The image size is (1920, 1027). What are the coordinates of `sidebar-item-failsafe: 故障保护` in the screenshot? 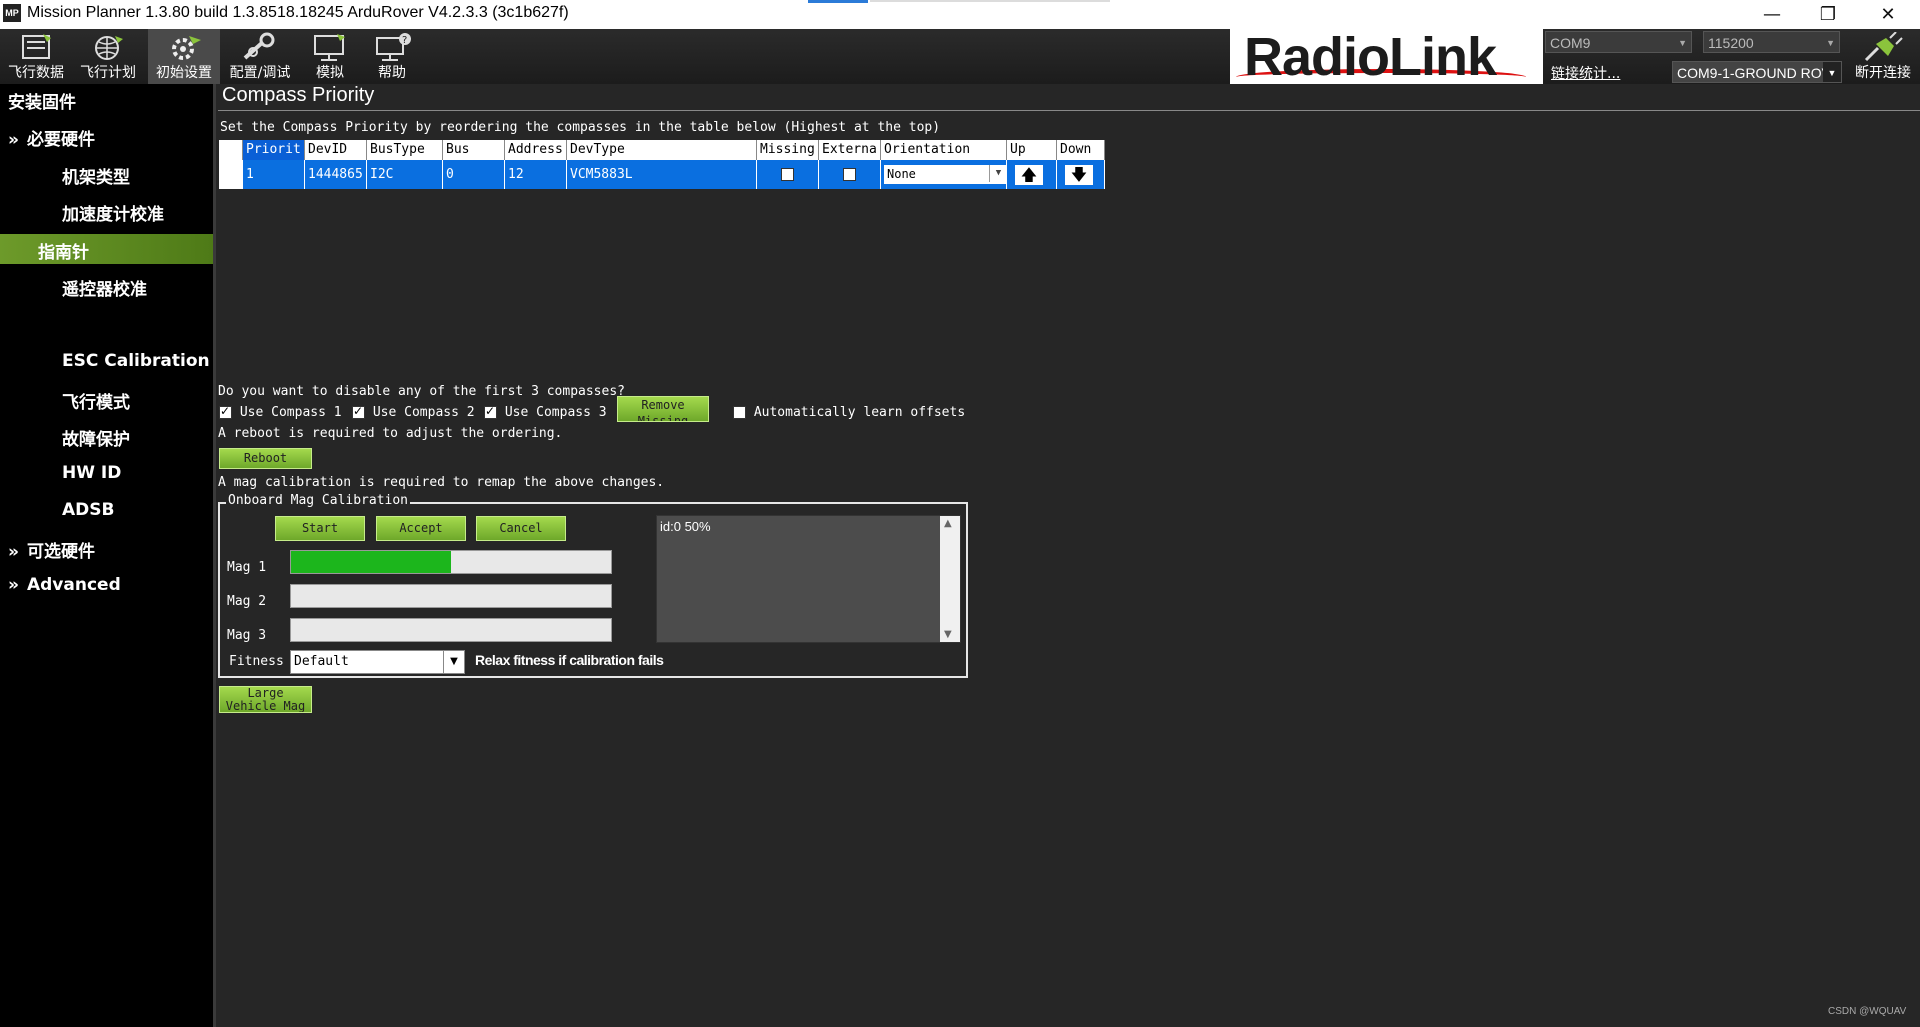 It's located at (96, 437).